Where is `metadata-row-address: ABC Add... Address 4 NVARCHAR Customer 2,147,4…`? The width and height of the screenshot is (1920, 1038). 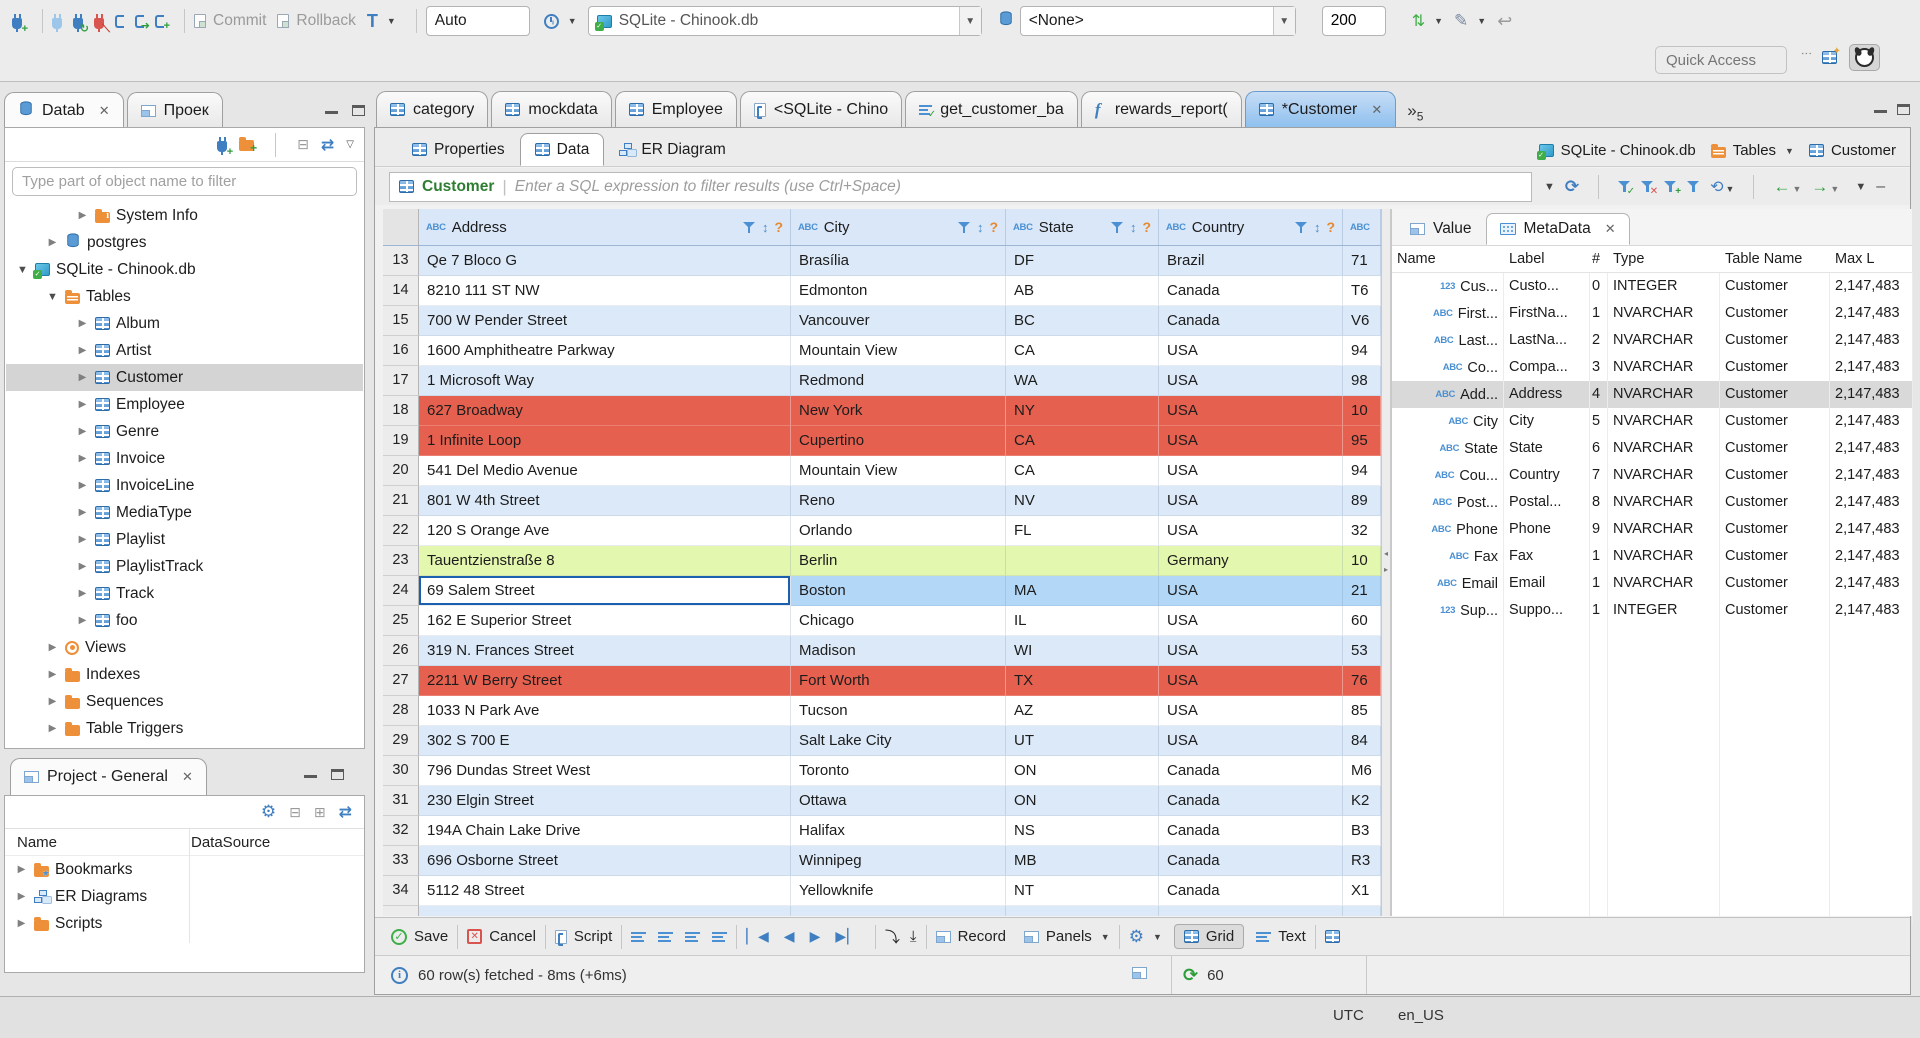
metadata-row-address: ABC Add... Address 4 NVARCHAR Customer 2,147,4… is located at coordinates (1652, 394).